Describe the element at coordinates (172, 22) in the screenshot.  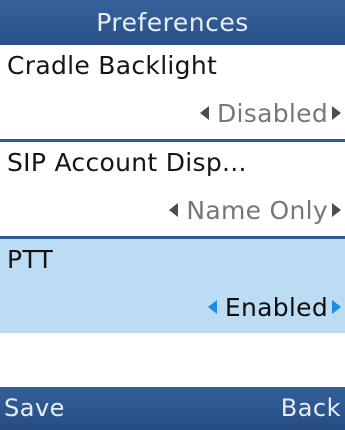
I see `screen-title: Preferences` at that location.